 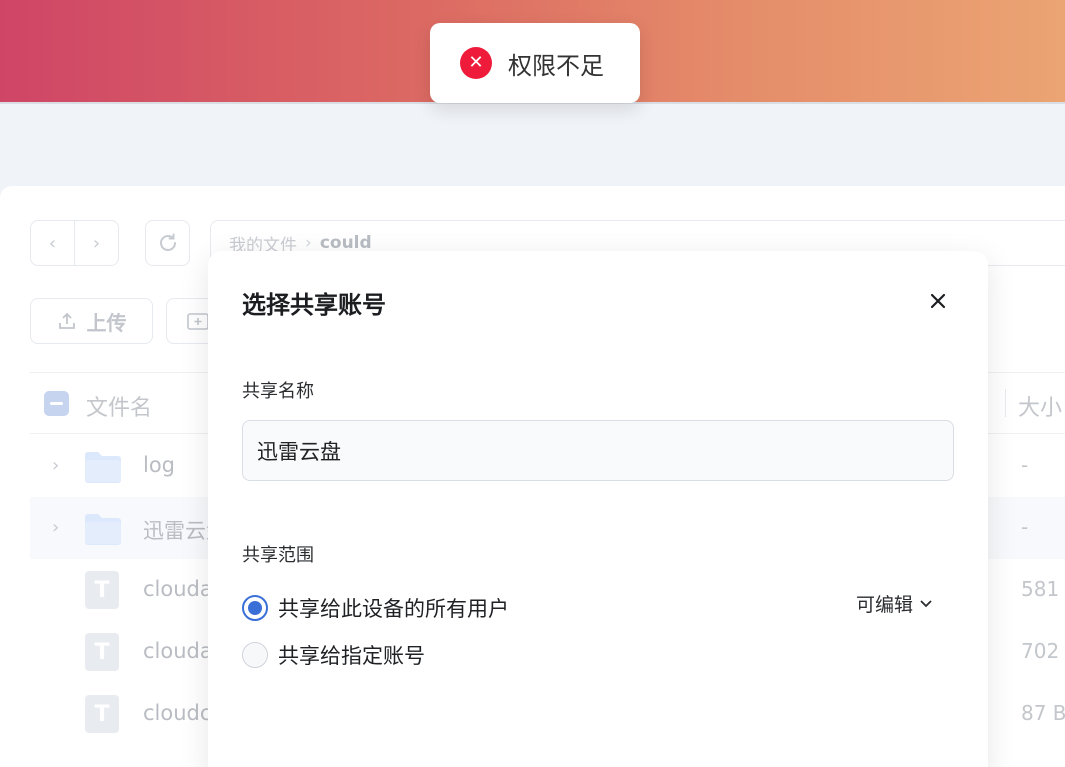 What do you see at coordinates (598, 450) in the screenshot?
I see `share-name-input` at bounding box center [598, 450].